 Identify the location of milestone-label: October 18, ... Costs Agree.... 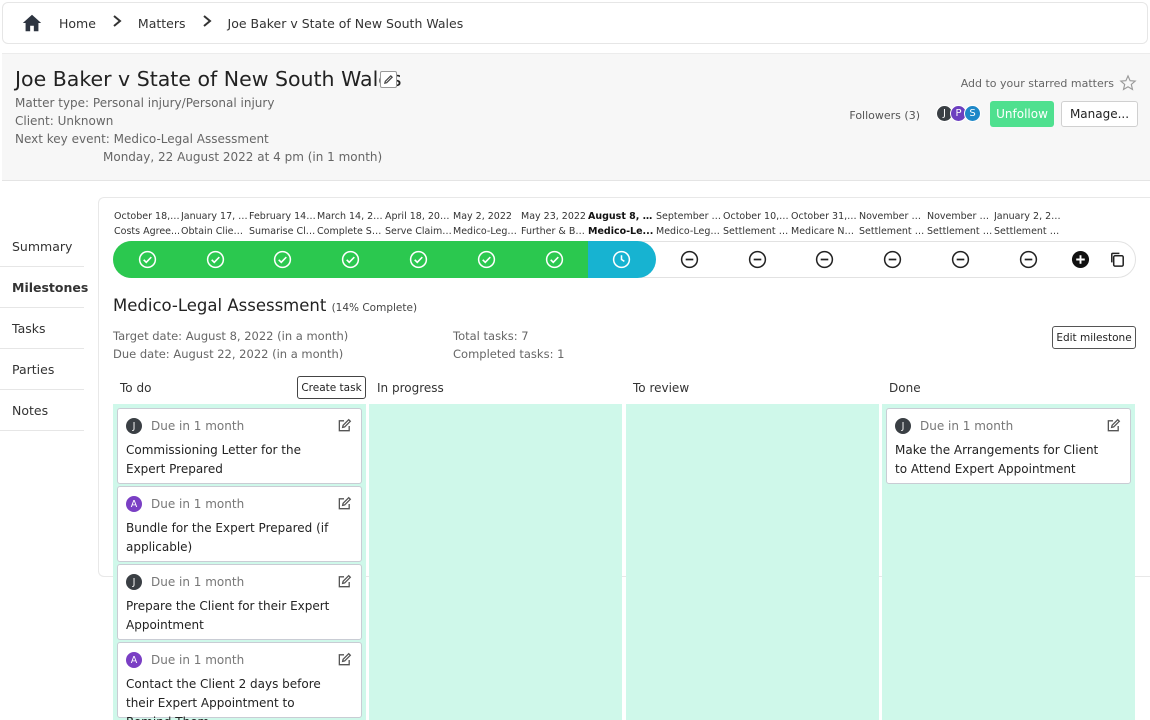
(147, 224).